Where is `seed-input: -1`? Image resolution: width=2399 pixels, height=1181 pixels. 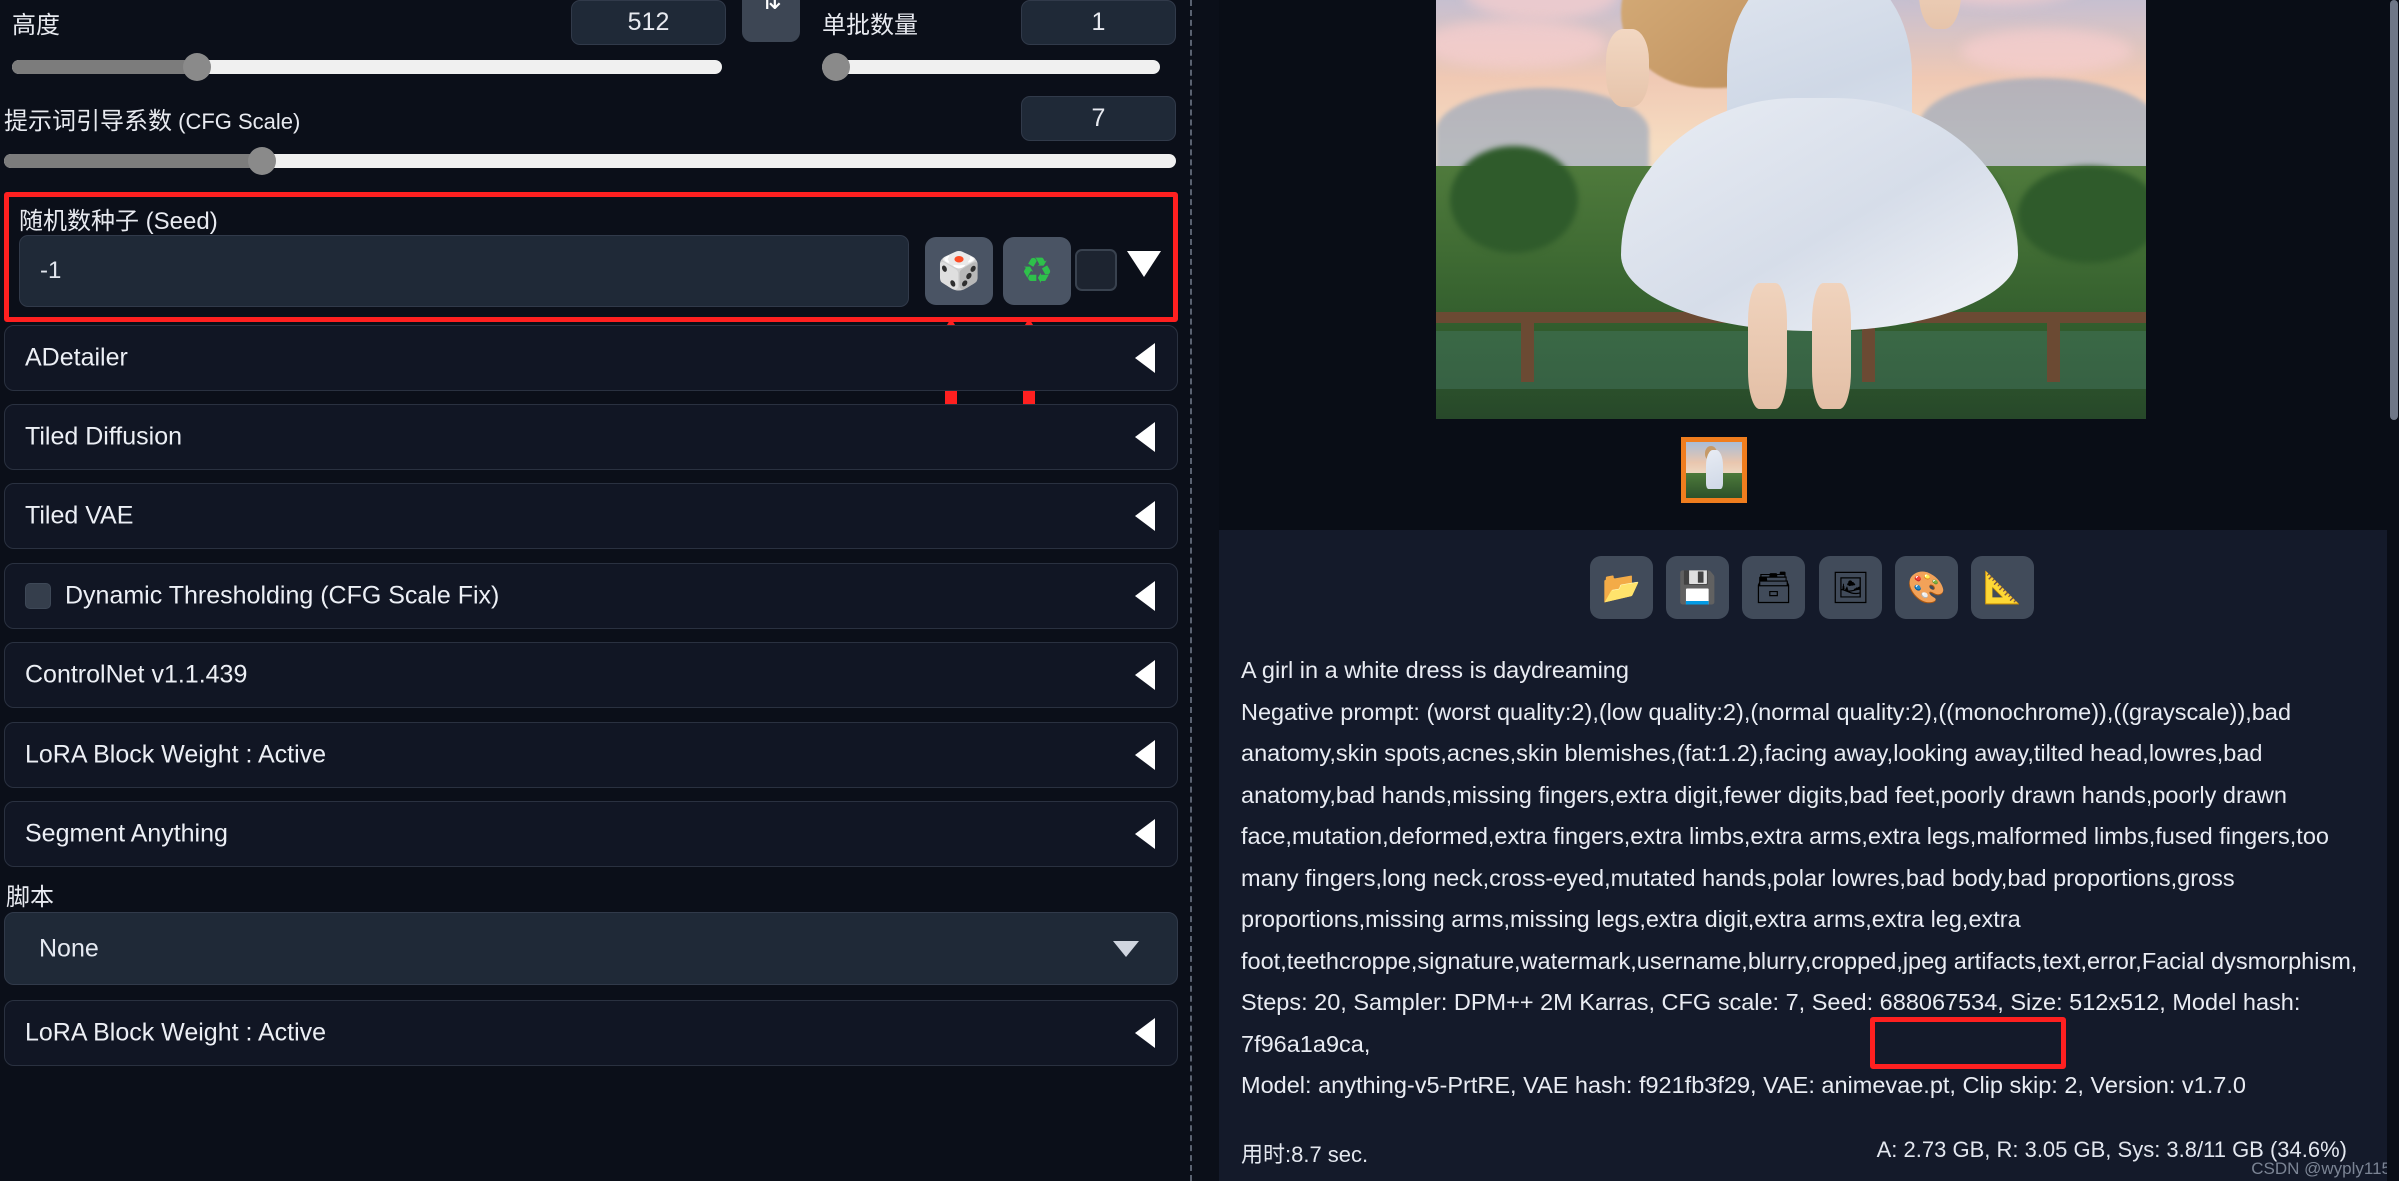
seed-input: -1 is located at coordinates (464, 271).